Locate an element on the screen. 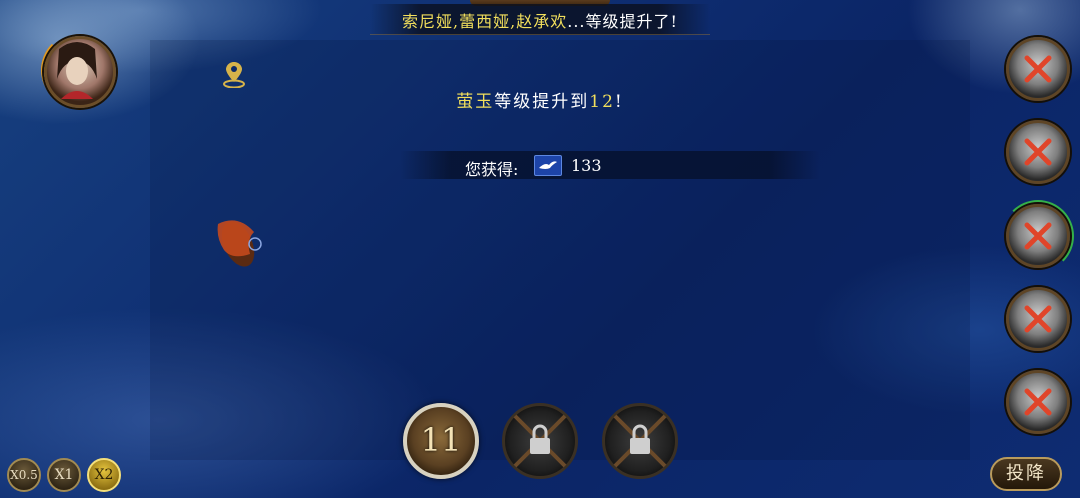 This screenshot has width=1080, height=498. reward-label: 您获得: is located at coordinates (492, 169).